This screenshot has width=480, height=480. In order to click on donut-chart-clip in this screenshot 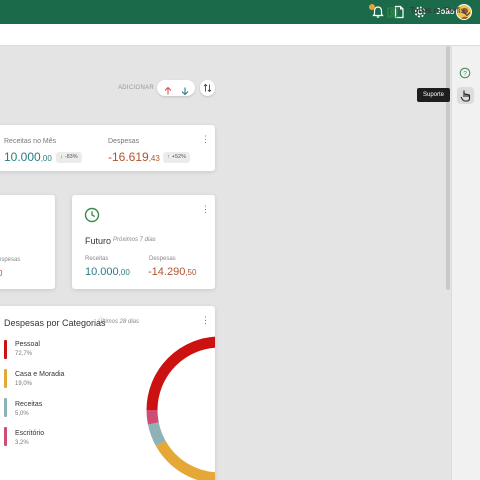, I will do `click(177, 405)`.